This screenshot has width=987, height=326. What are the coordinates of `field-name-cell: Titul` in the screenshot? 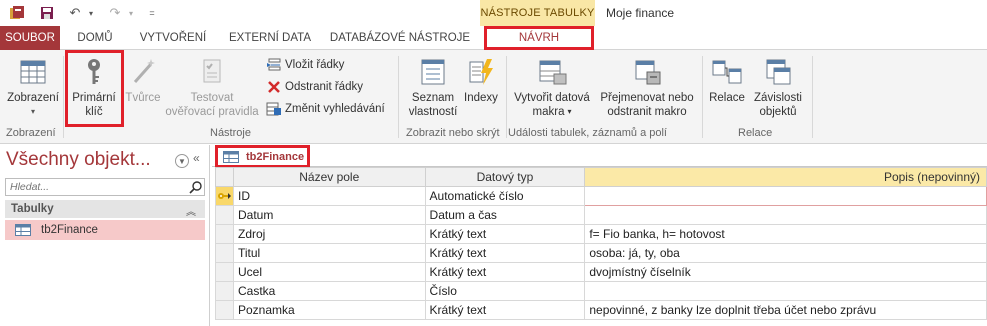 It's located at (329, 253).